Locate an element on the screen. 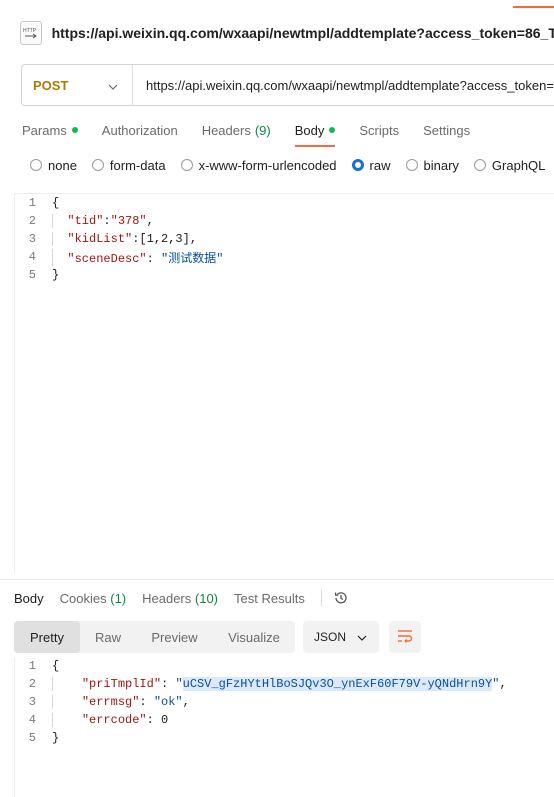 This screenshot has height=797, width=554. code-content: "errcode": 0 is located at coordinates (110, 720).